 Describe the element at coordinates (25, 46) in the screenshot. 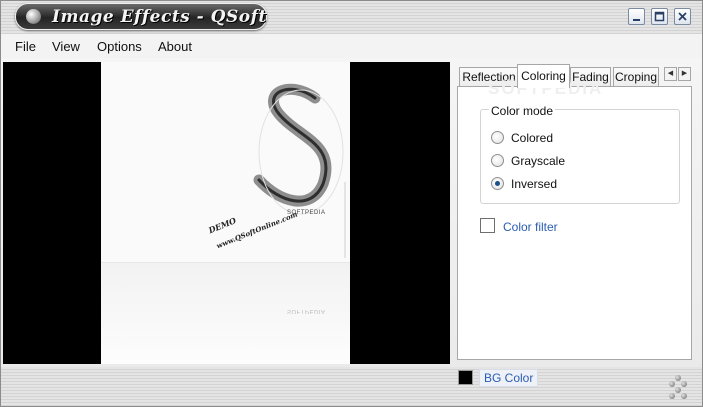

I see `menu-file: File` at that location.